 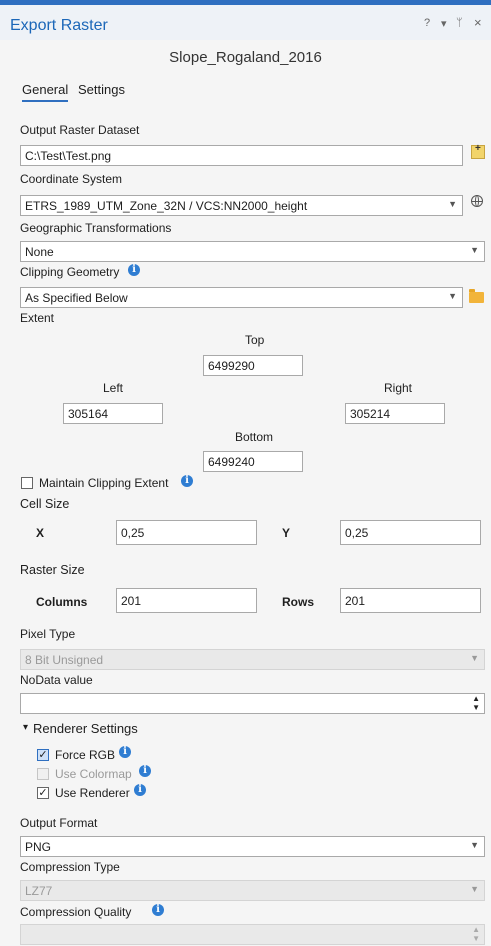 What do you see at coordinates (113, 413) in the screenshot?
I see `extent-left-input: 305164` at bounding box center [113, 413].